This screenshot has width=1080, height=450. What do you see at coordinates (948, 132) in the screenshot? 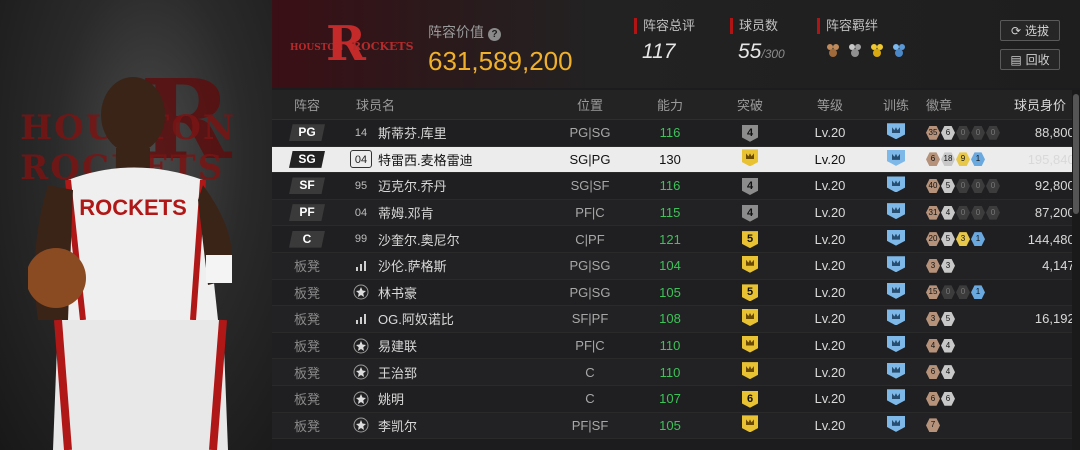
I see `badge-silver-icon: 6` at bounding box center [948, 132].